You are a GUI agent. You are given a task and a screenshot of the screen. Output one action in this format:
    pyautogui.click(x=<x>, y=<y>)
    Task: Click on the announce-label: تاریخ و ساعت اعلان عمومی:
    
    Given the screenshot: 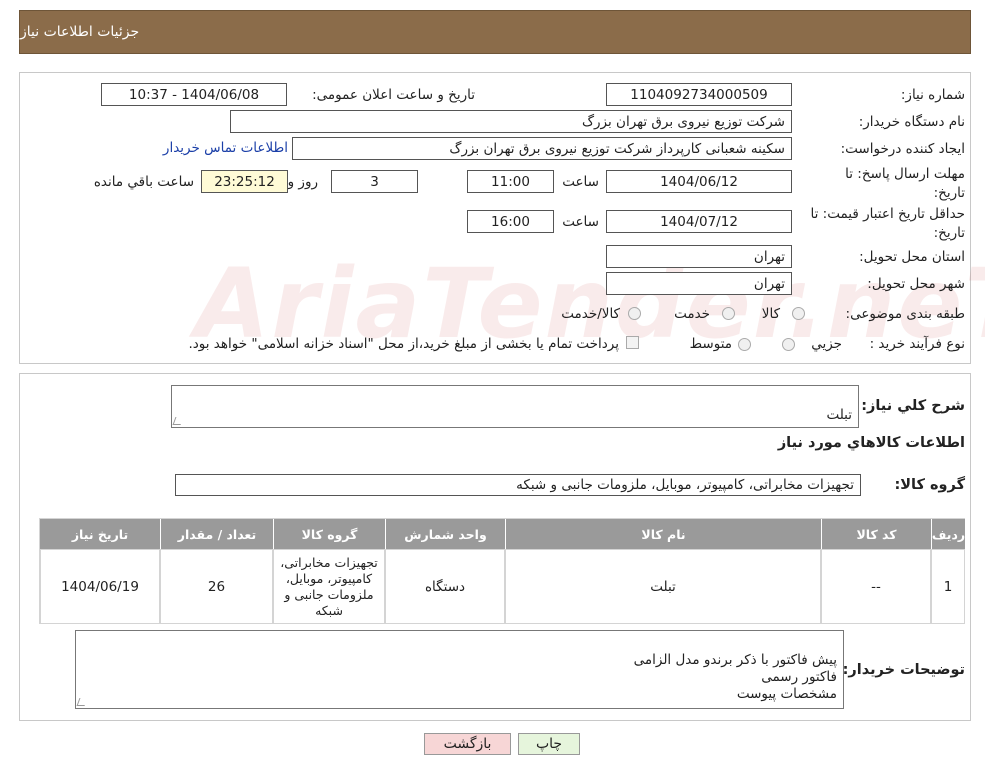 What is the action you would take?
    pyautogui.click(x=393, y=95)
    